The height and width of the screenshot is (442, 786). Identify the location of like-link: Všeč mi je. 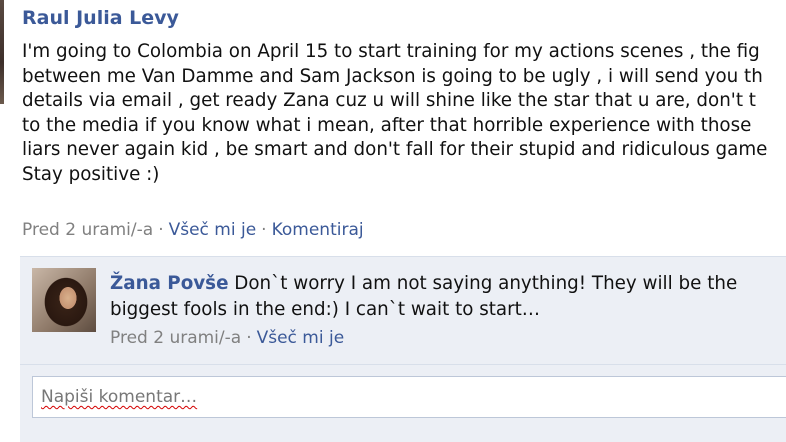
(213, 230).